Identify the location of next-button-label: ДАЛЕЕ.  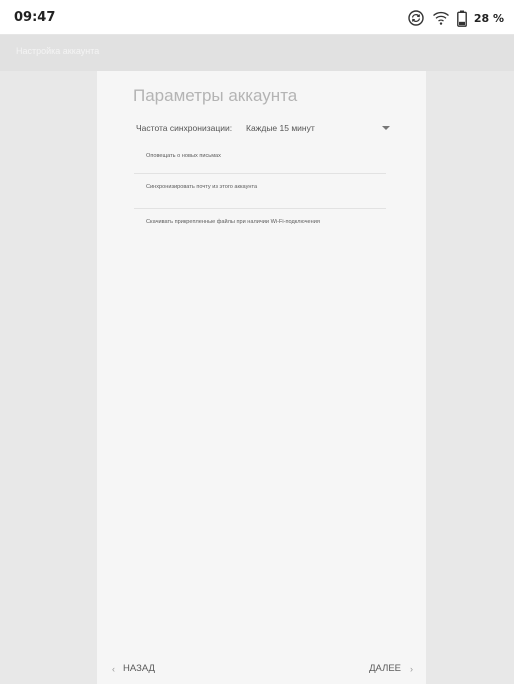
(385, 668).